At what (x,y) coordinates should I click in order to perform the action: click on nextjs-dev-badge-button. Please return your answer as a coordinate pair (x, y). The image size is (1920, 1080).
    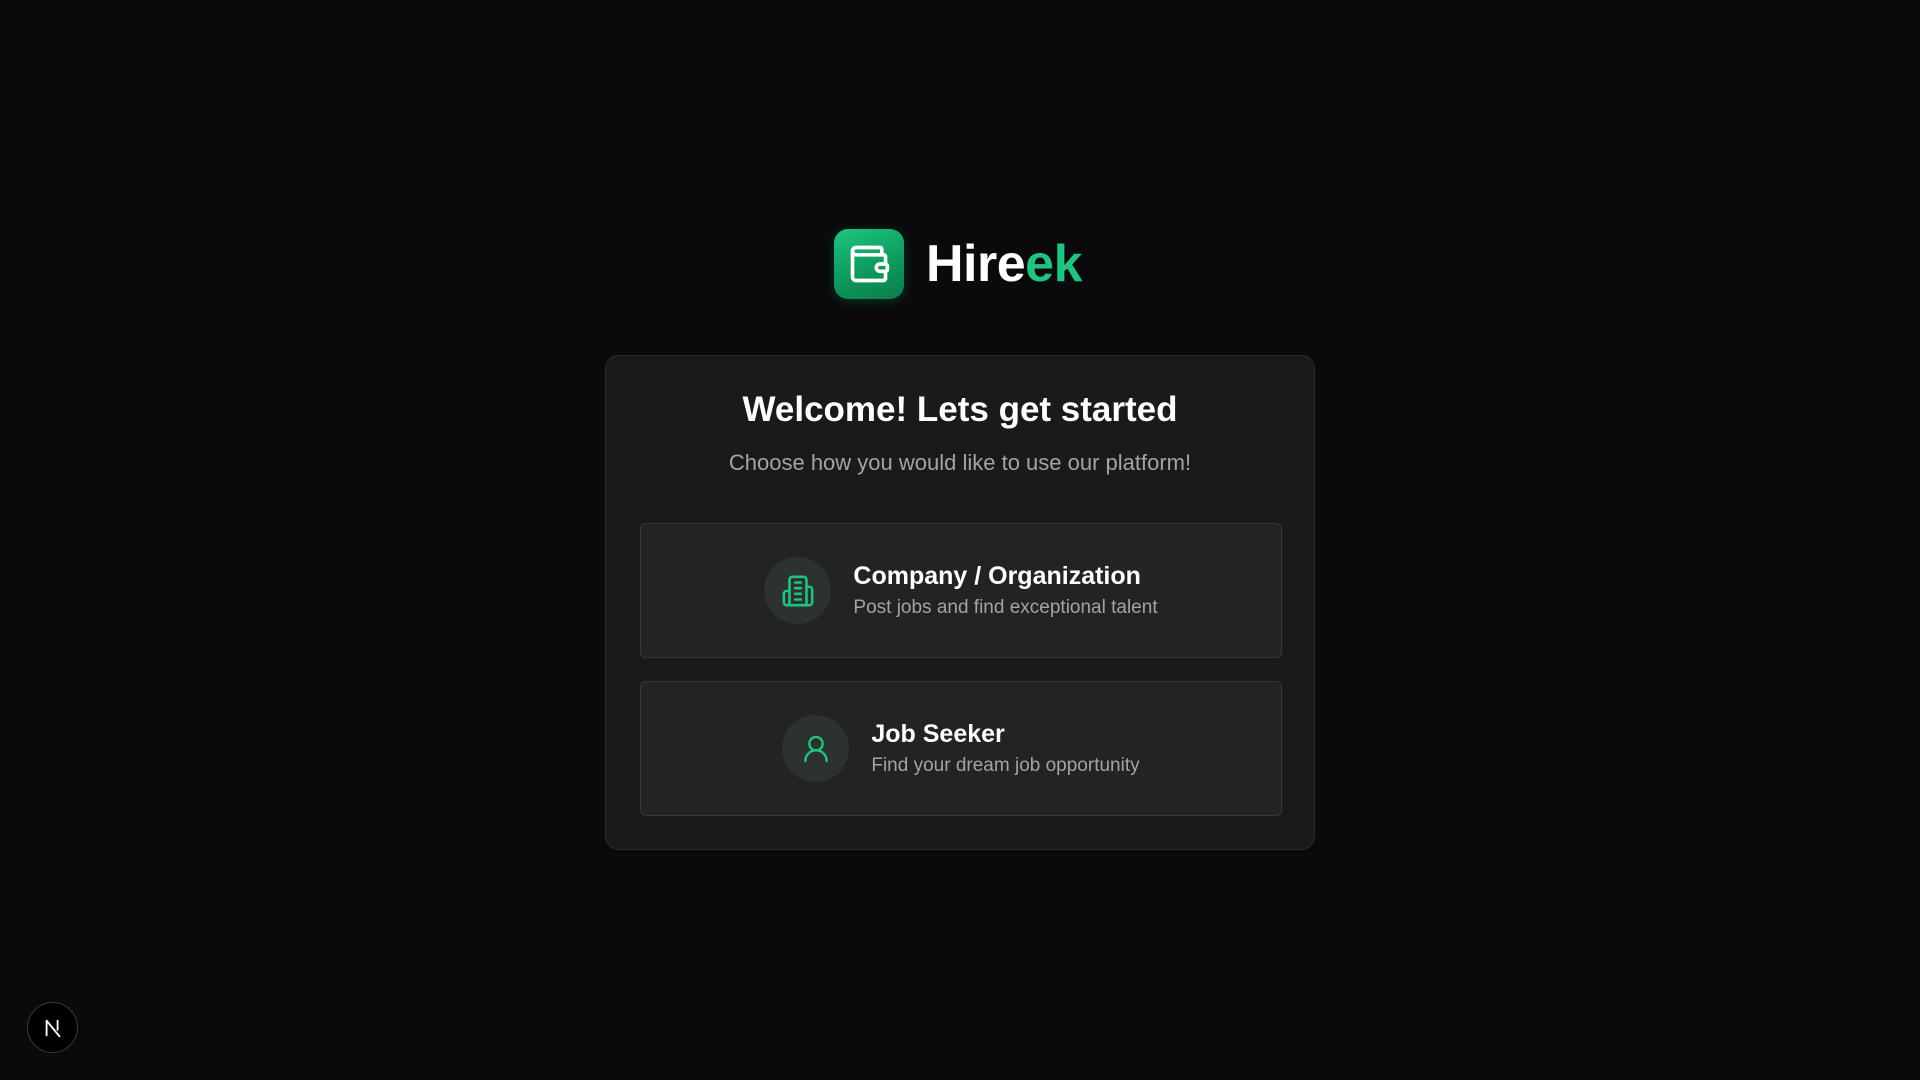
    Looking at the image, I should click on (52, 1027).